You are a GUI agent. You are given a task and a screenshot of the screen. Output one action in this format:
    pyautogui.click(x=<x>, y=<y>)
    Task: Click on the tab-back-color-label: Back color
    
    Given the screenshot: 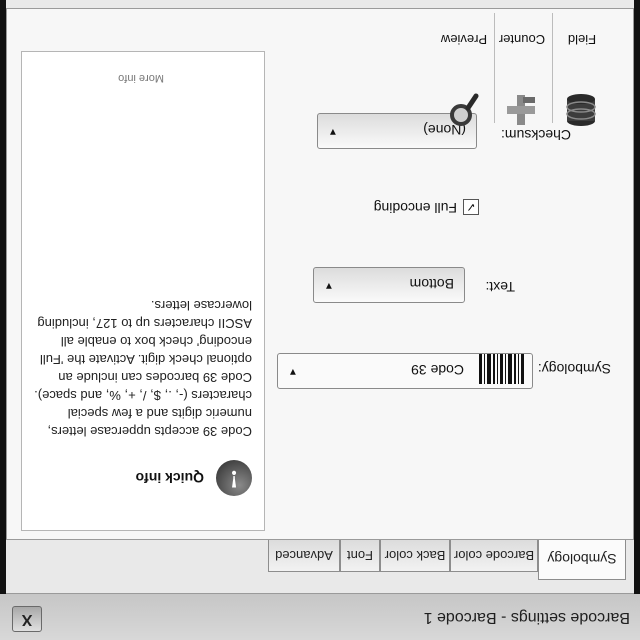 What is the action you would take?
    pyautogui.click(x=415, y=555)
    